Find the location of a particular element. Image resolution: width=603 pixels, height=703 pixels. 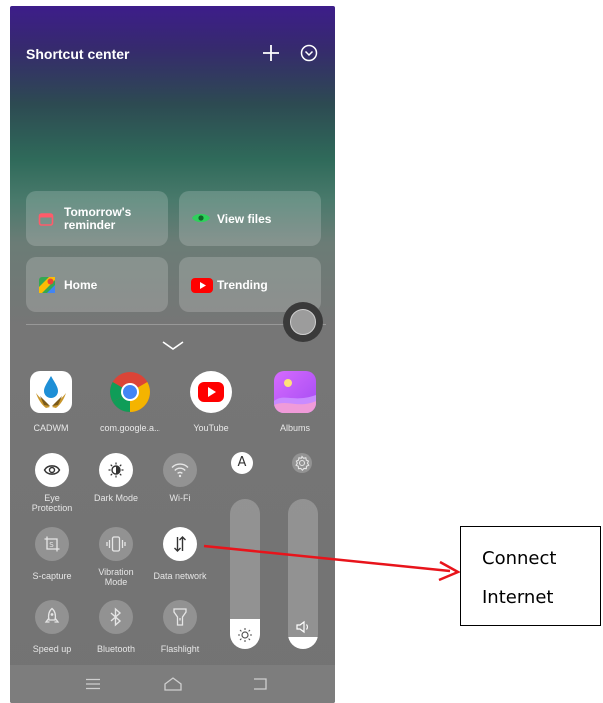

shortcut-card-reminder: Tomorrow's reminder is located at coordinates (97, 218).